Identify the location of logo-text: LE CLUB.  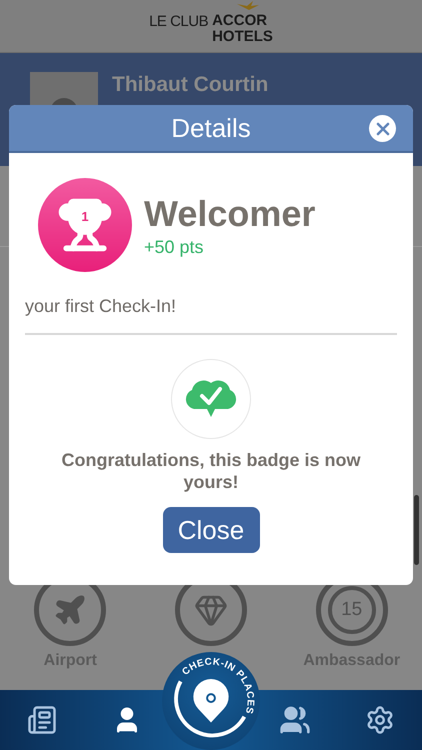
(178, 22).